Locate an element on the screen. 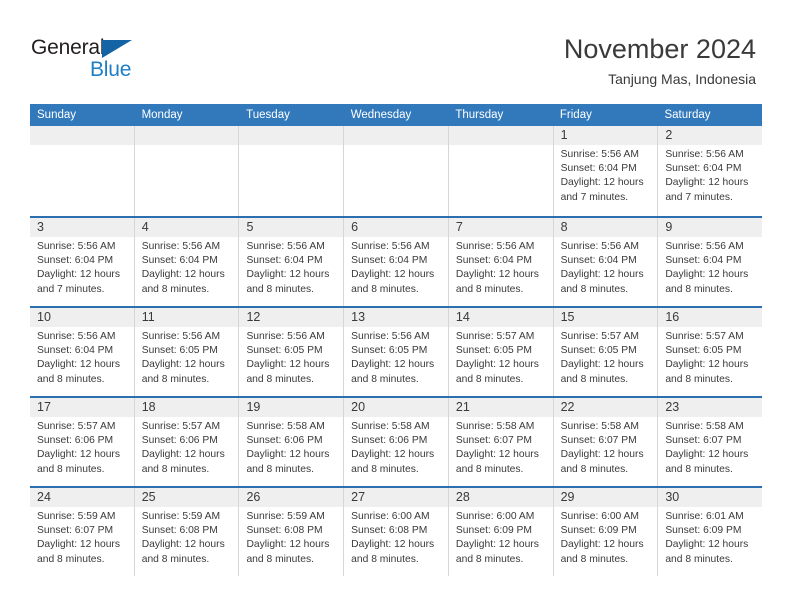 The width and height of the screenshot is (792, 612). daynum-band: 16 is located at coordinates (710, 317).